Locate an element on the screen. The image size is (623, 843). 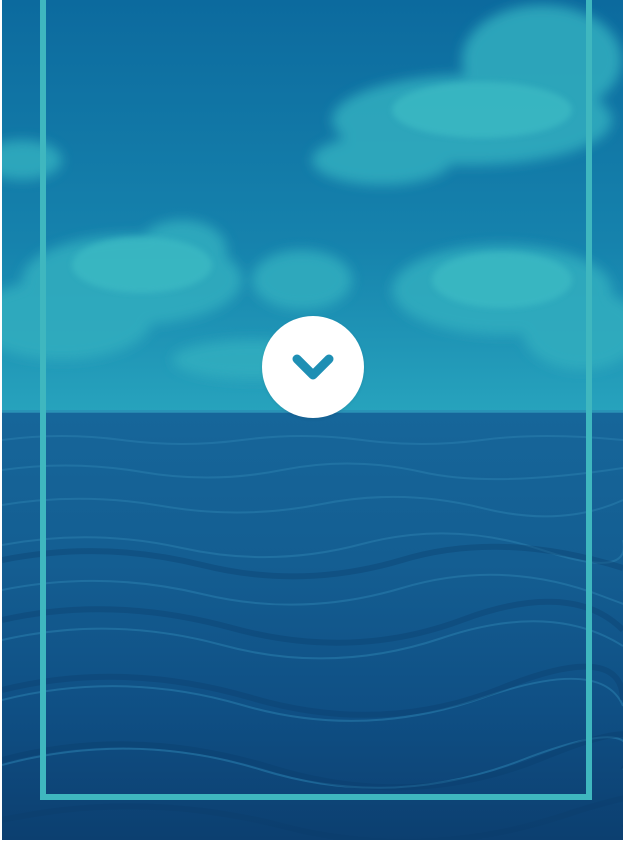
chevron-down-icon is located at coordinates (313, 367).